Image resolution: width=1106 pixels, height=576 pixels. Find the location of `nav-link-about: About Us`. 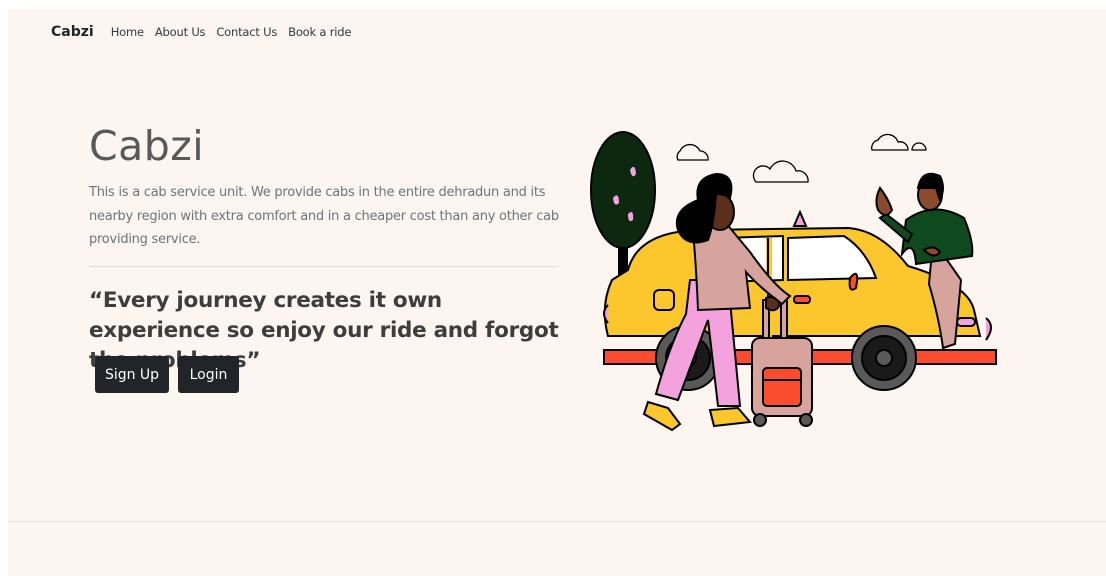

nav-link-about: About Us is located at coordinates (180, 32).